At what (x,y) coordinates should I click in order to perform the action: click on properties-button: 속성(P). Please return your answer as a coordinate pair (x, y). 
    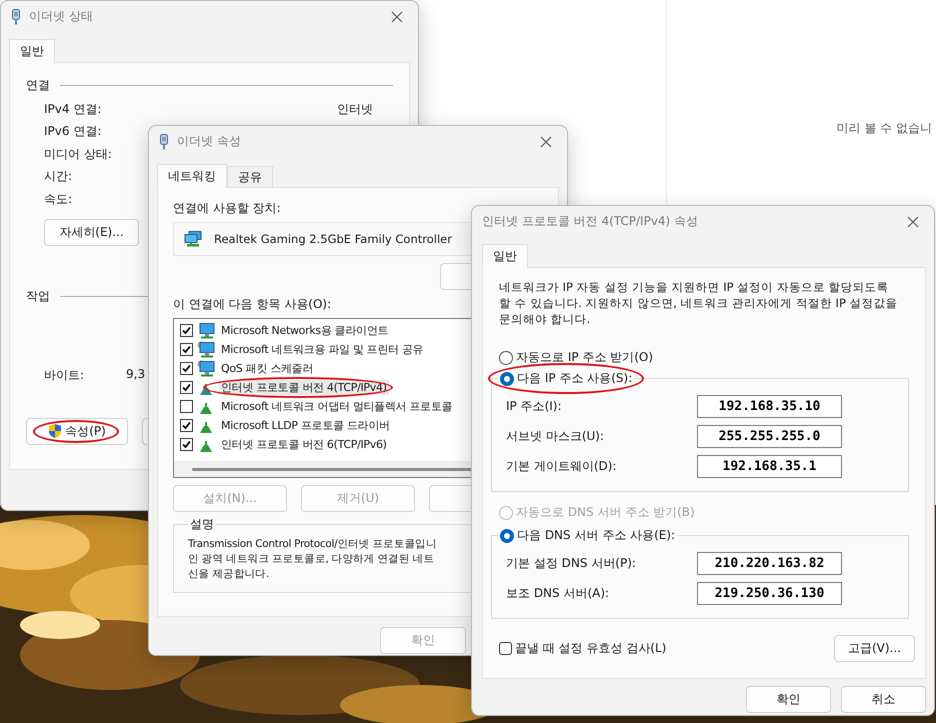
    Looking at the image, I should click on (77, 431).